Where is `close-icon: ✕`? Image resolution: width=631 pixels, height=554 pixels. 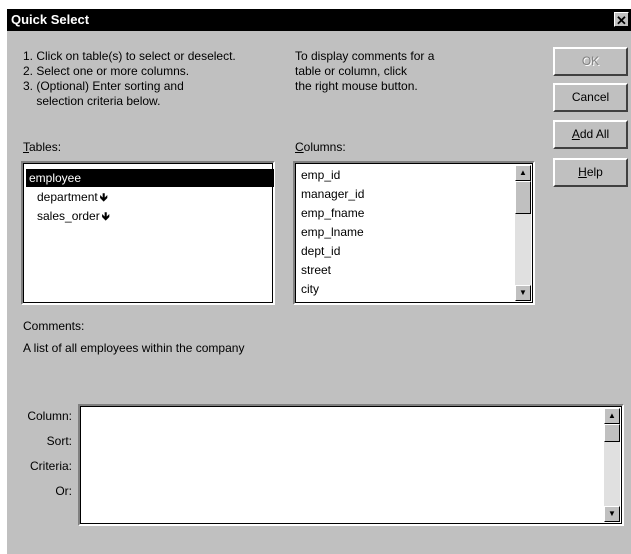 close-icon: ✕ is located at coordinates (621, 20).